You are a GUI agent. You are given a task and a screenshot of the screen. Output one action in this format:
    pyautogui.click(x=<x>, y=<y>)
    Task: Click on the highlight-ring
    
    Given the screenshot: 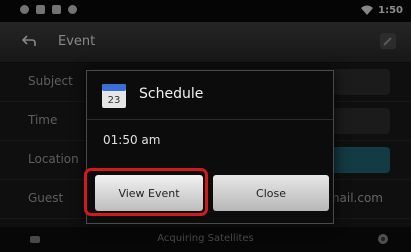 What is the action you would take?
    pyautogui.click(x=146, y=192)
    